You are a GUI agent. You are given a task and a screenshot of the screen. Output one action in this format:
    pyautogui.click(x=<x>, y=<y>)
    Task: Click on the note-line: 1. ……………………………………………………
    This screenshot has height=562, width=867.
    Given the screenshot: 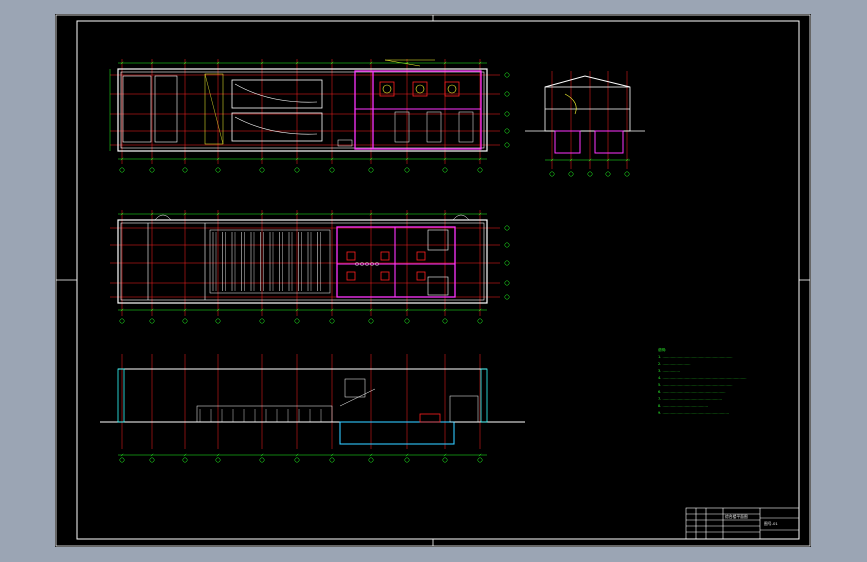 What is the action you would take?
    pyautogui.click(x=695, y=357)
    